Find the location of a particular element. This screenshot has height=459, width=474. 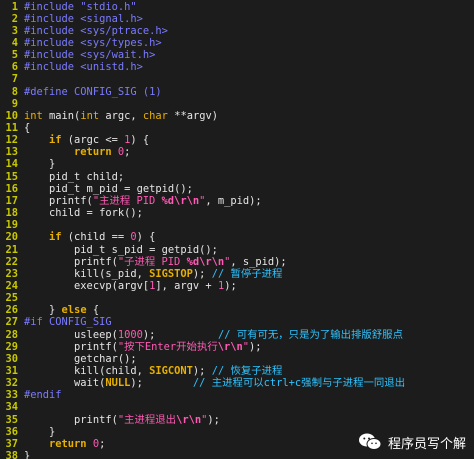

code-line: 10 int main(int argc, char **argv) is located at coordinates (237, 116).